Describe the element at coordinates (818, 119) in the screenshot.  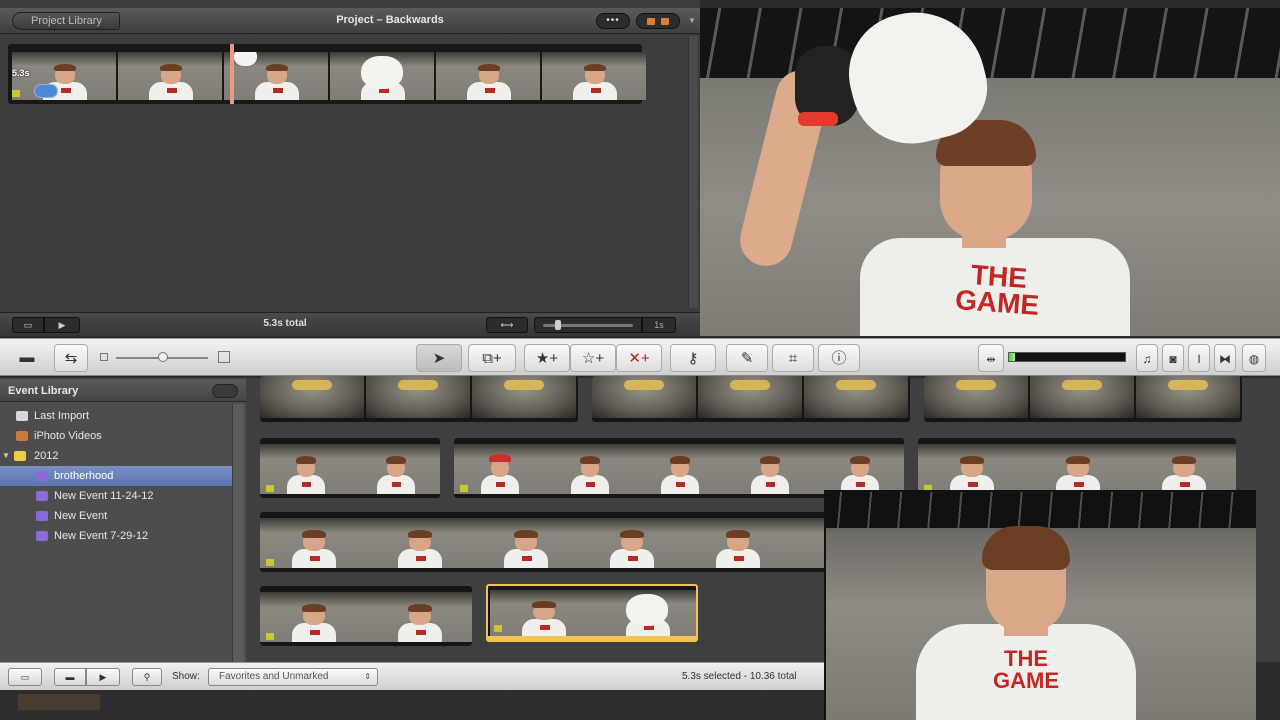
I see `wristband` at that location.